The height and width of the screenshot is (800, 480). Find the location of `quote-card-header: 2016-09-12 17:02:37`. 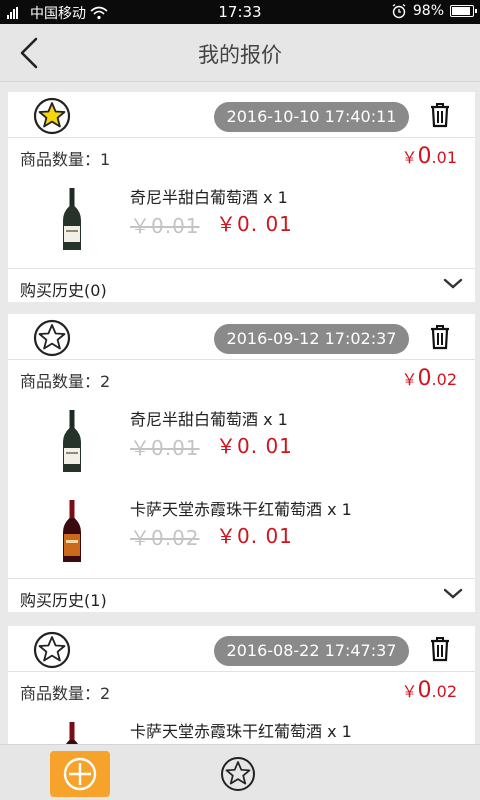

quote-card-header: 2016-09-12 17:02:37 is located at coordinates (241, 337).